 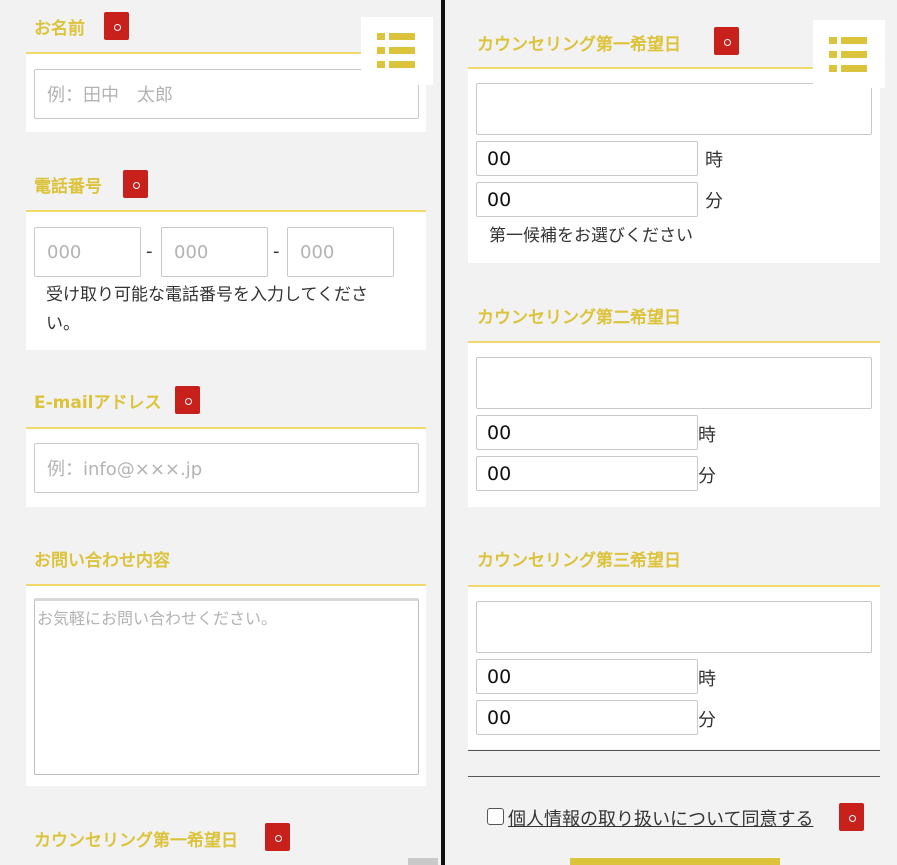 I want to click on phone-help-text: 受け取り可能な電話番号を入力してください。, so click(x=207, y=309).